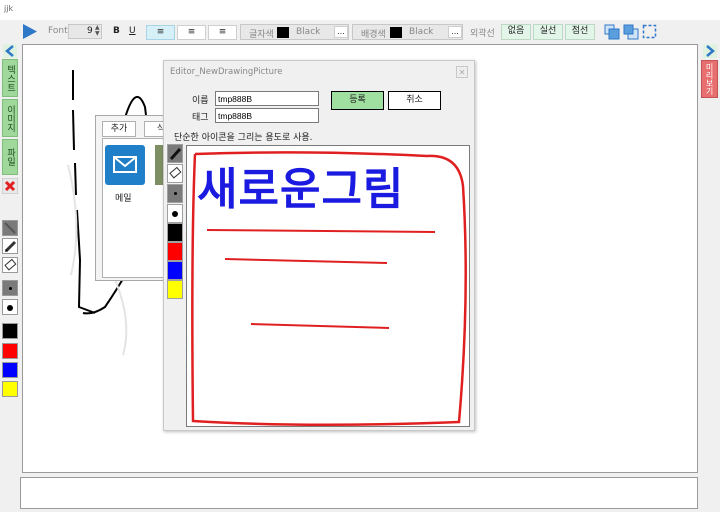 Image resolution: width=720 pixels, height=512 pixels. Describe the element at coordinates (90, 31) in the screenshot. I see `font-size-value: 9` at that location.